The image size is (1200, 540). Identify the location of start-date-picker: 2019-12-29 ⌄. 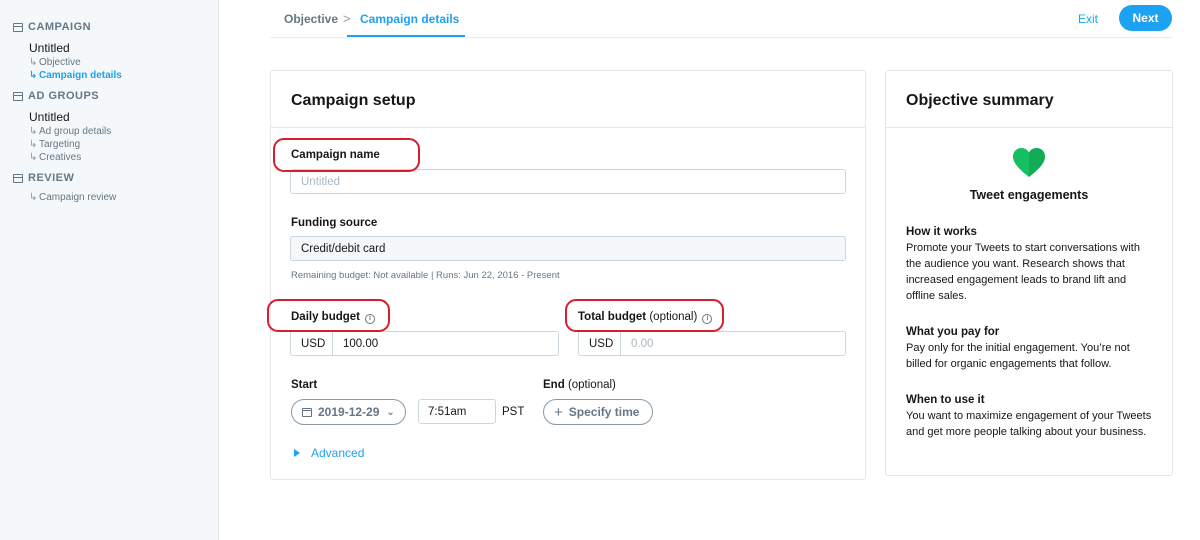
(348, 412).